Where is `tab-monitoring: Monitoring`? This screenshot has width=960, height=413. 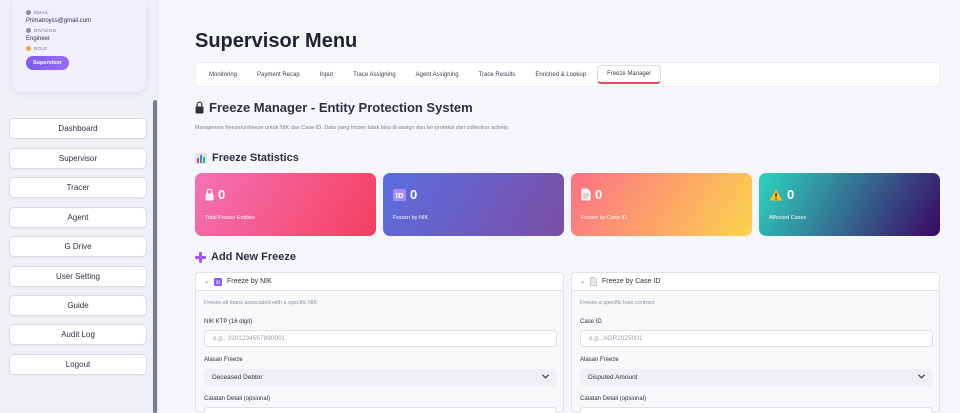
tab-monitoring: Monitoring is located at coordinates (223, 75).